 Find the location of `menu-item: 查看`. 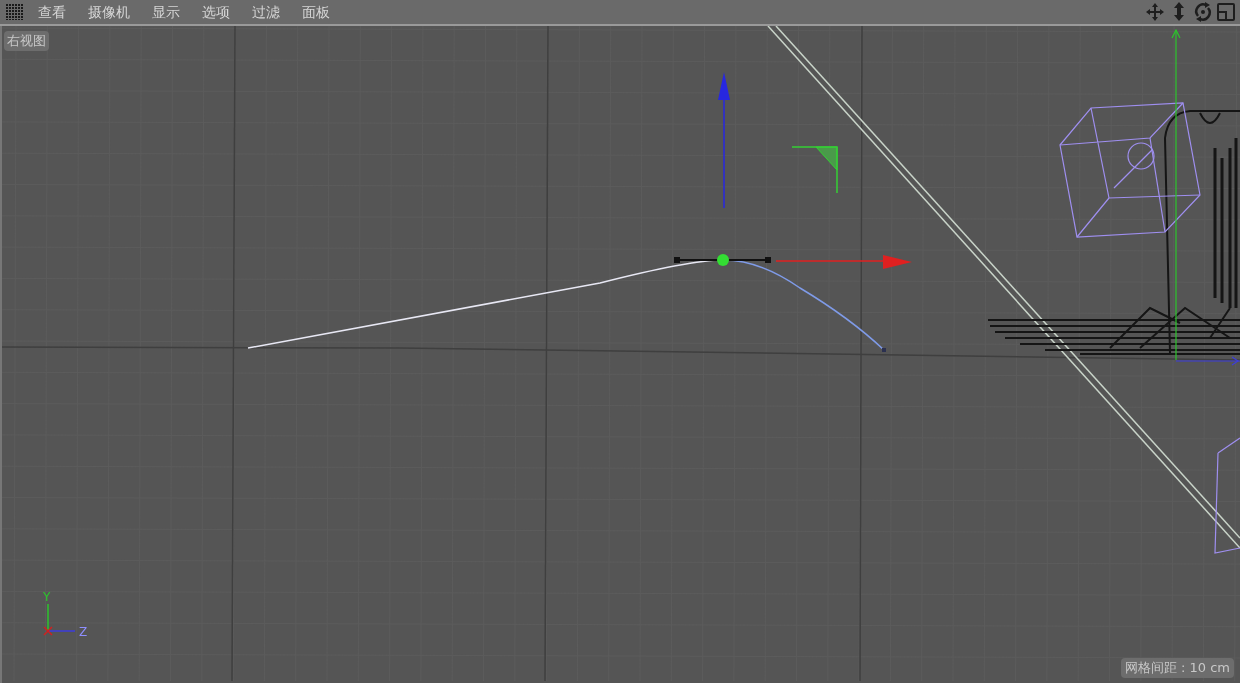

menu-item: 查看 is located at coordinates (52, 12).